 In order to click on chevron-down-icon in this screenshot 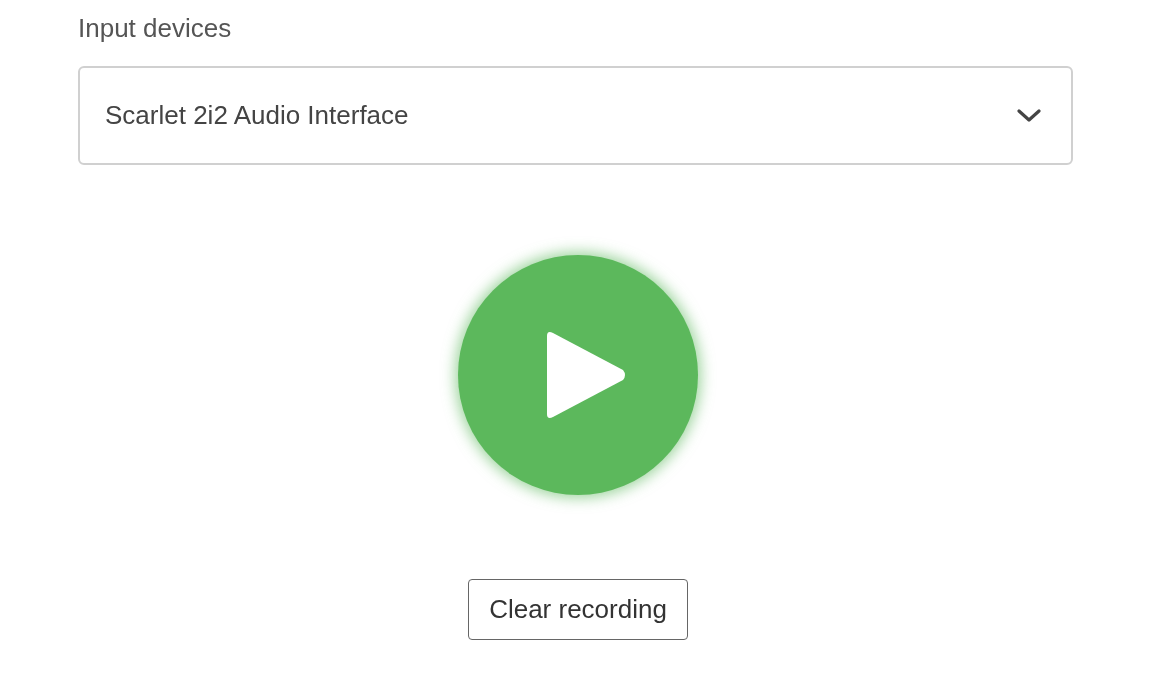, I will do `click(1029, 115)`.